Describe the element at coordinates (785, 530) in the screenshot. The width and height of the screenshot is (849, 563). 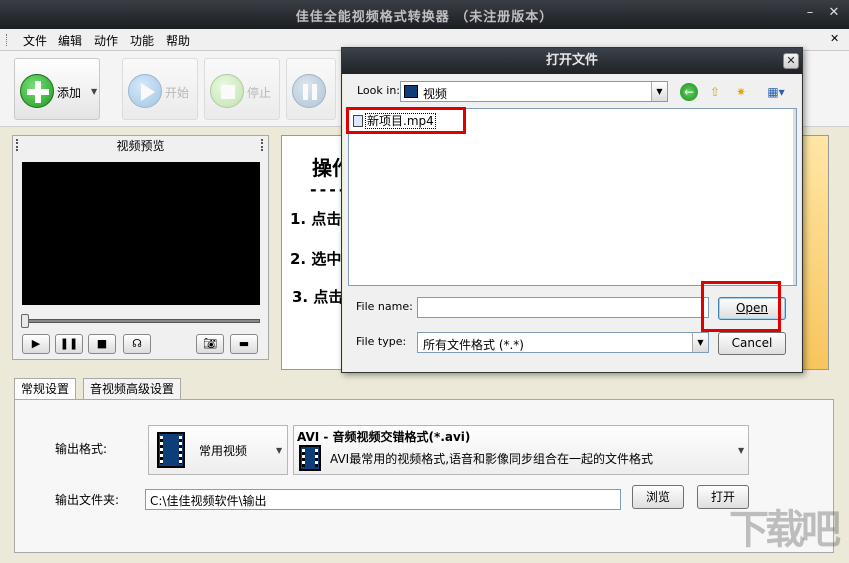
I see `watermark-logo: 下载吧` at that location.